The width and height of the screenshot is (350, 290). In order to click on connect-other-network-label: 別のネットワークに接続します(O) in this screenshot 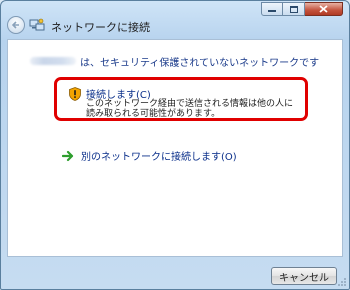, I will do `click(159, 157)`.